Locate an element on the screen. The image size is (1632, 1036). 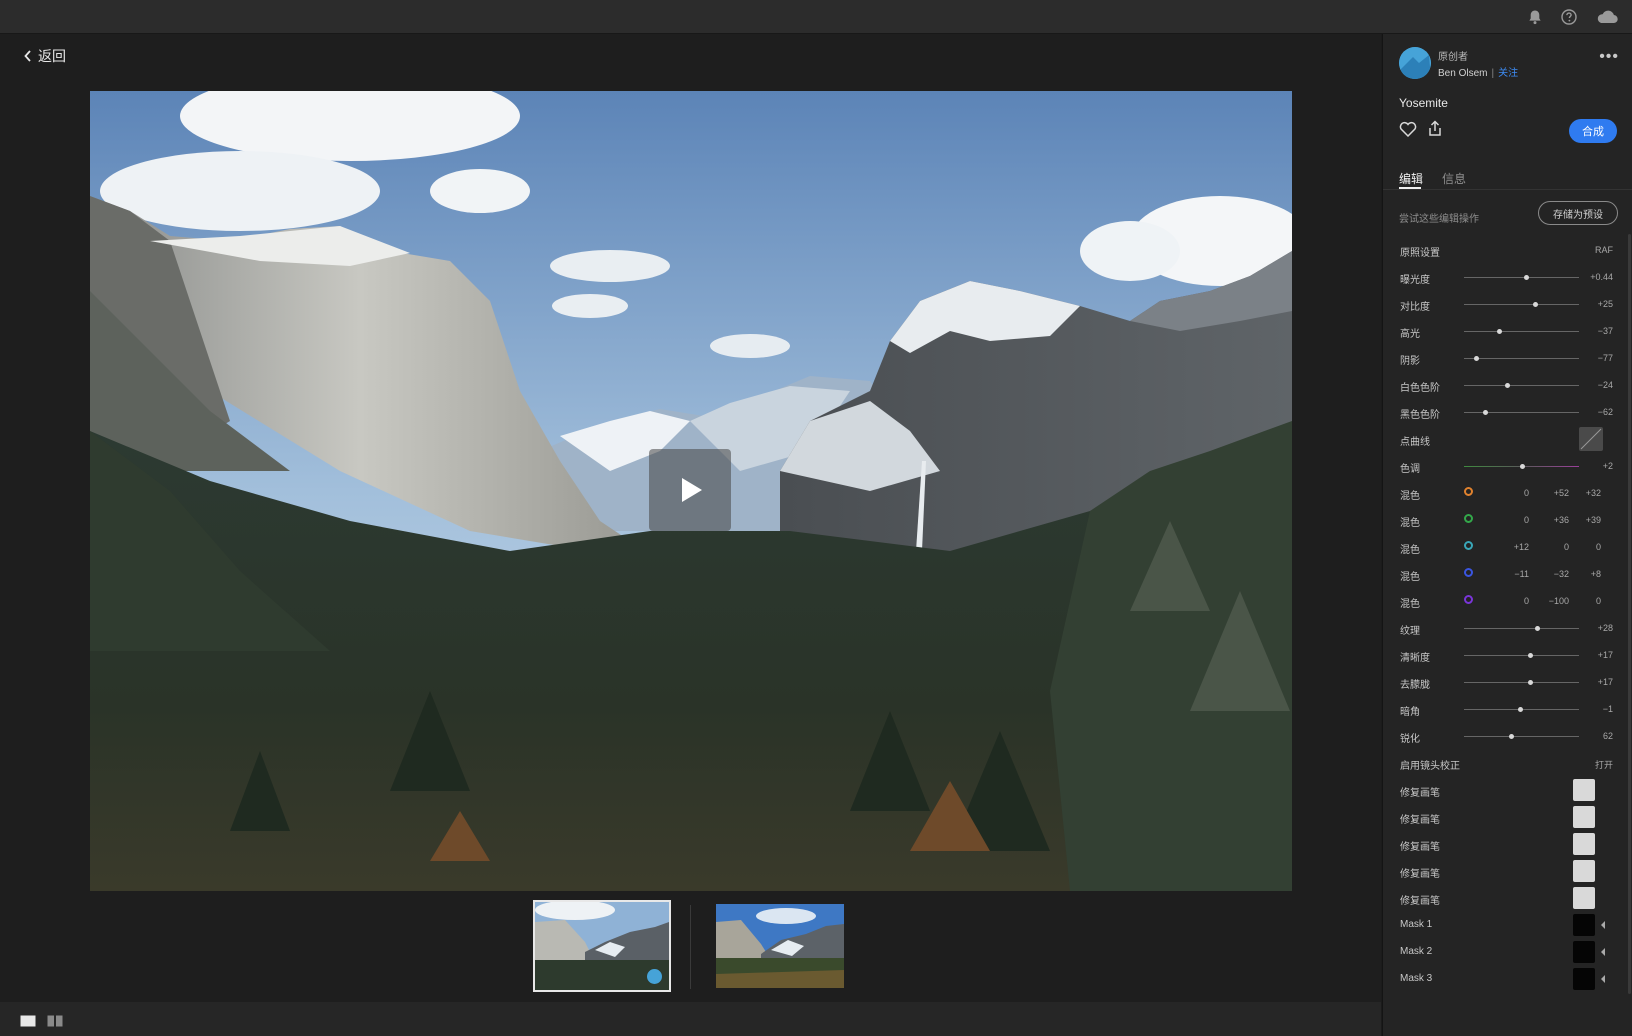
single-view-icon is located at coordinates (28, 1021).